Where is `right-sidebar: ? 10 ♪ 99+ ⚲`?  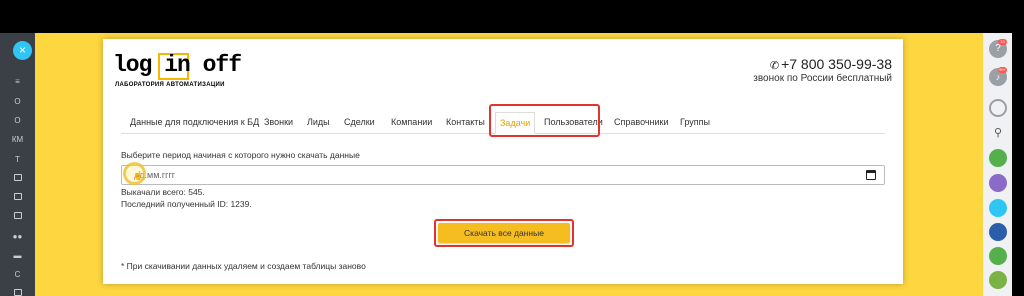
right-sidebar: ? 10 ♪ 99+ ⚲ is located at coordinates (997, 164).